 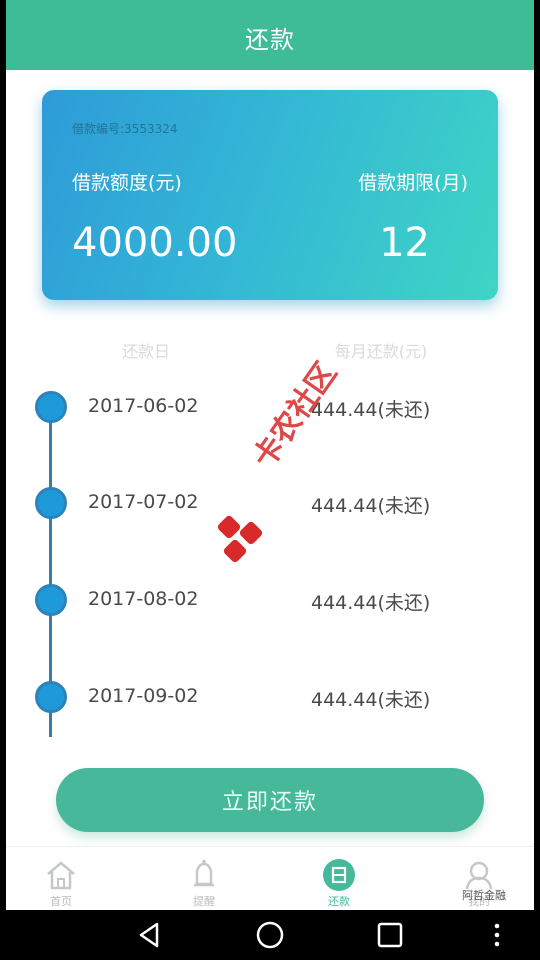 I want to click on schedule-row-date: 2017-06-02, so click(x=143, y=406).